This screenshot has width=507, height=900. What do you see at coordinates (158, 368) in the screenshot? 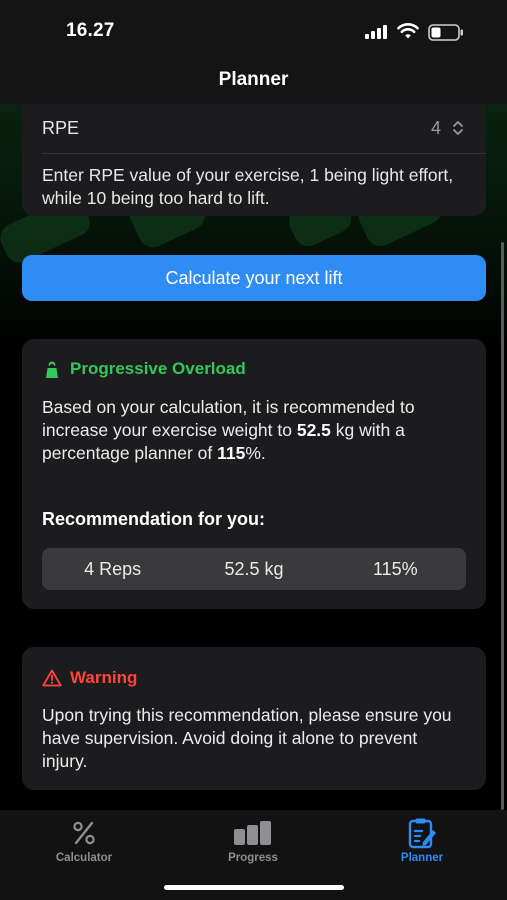
I see `overload-title: Progressive Overload` at bounding box center [158, 368].